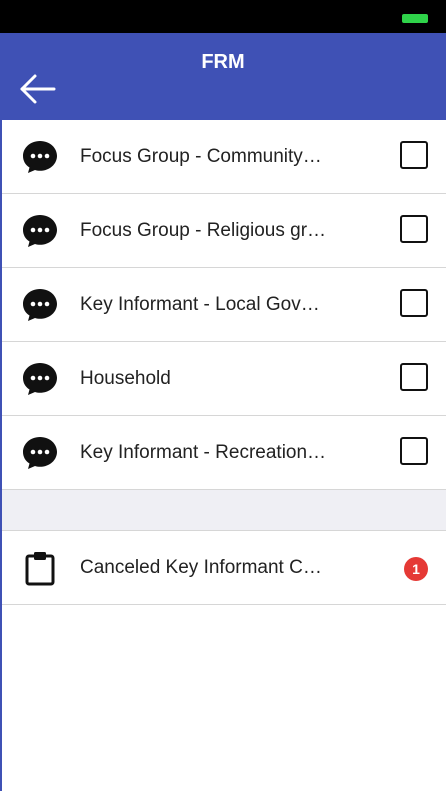 Image resolution: width=446 pixels, height=791 pixels. I want to click on section-divider, so click(224, 510).